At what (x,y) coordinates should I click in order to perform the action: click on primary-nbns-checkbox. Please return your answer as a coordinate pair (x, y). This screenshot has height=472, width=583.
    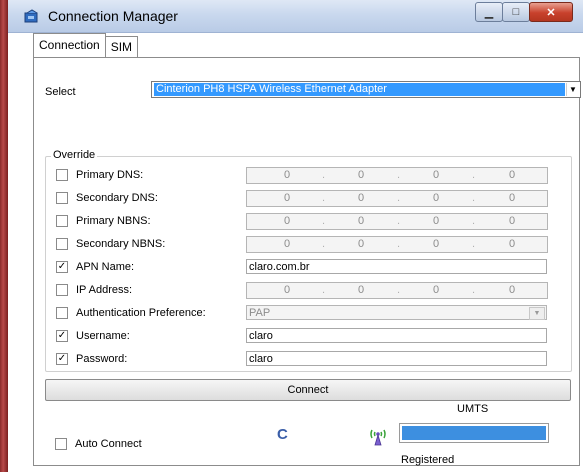
    Looking at the image, I should click on (62, 221).